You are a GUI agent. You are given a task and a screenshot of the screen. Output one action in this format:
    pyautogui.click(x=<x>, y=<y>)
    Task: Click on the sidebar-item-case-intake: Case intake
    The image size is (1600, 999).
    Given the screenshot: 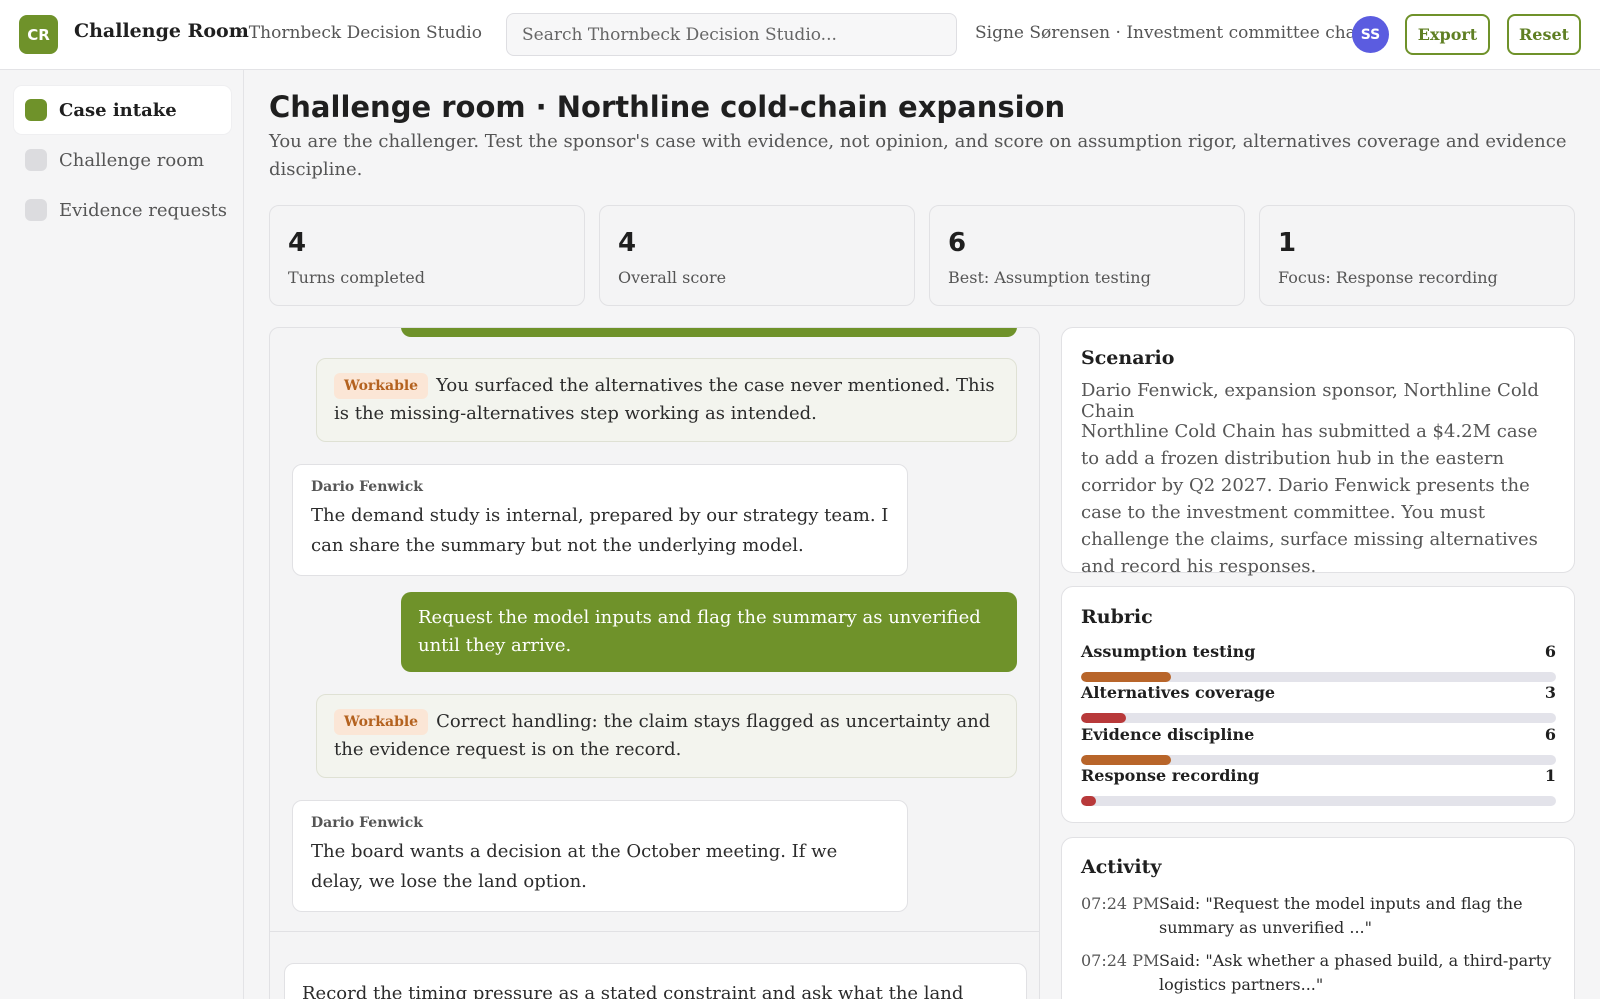 What is the action you would take?
    pyautogui.click(x=122, y=110)
    